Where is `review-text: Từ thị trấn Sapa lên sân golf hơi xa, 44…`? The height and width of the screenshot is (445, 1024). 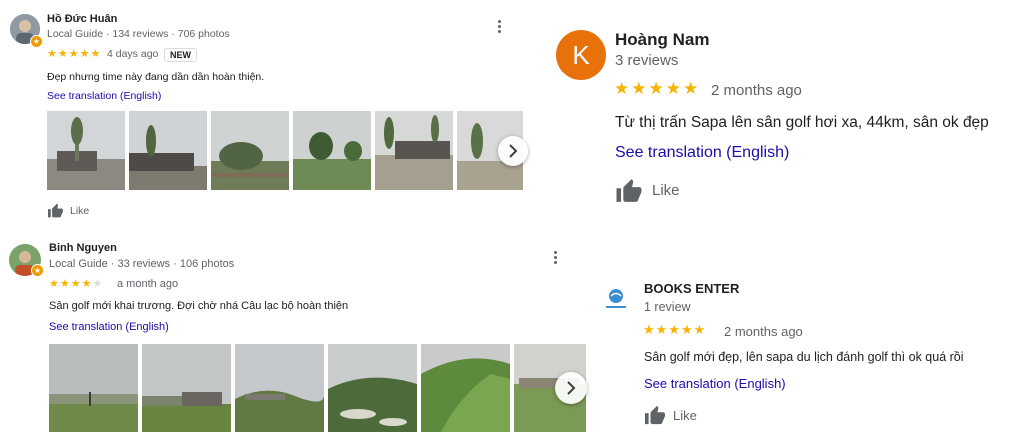 review-text: Từ thị trấn Sapa lên sân golf hơi xa, 44… is located at coordinates (802, 122).